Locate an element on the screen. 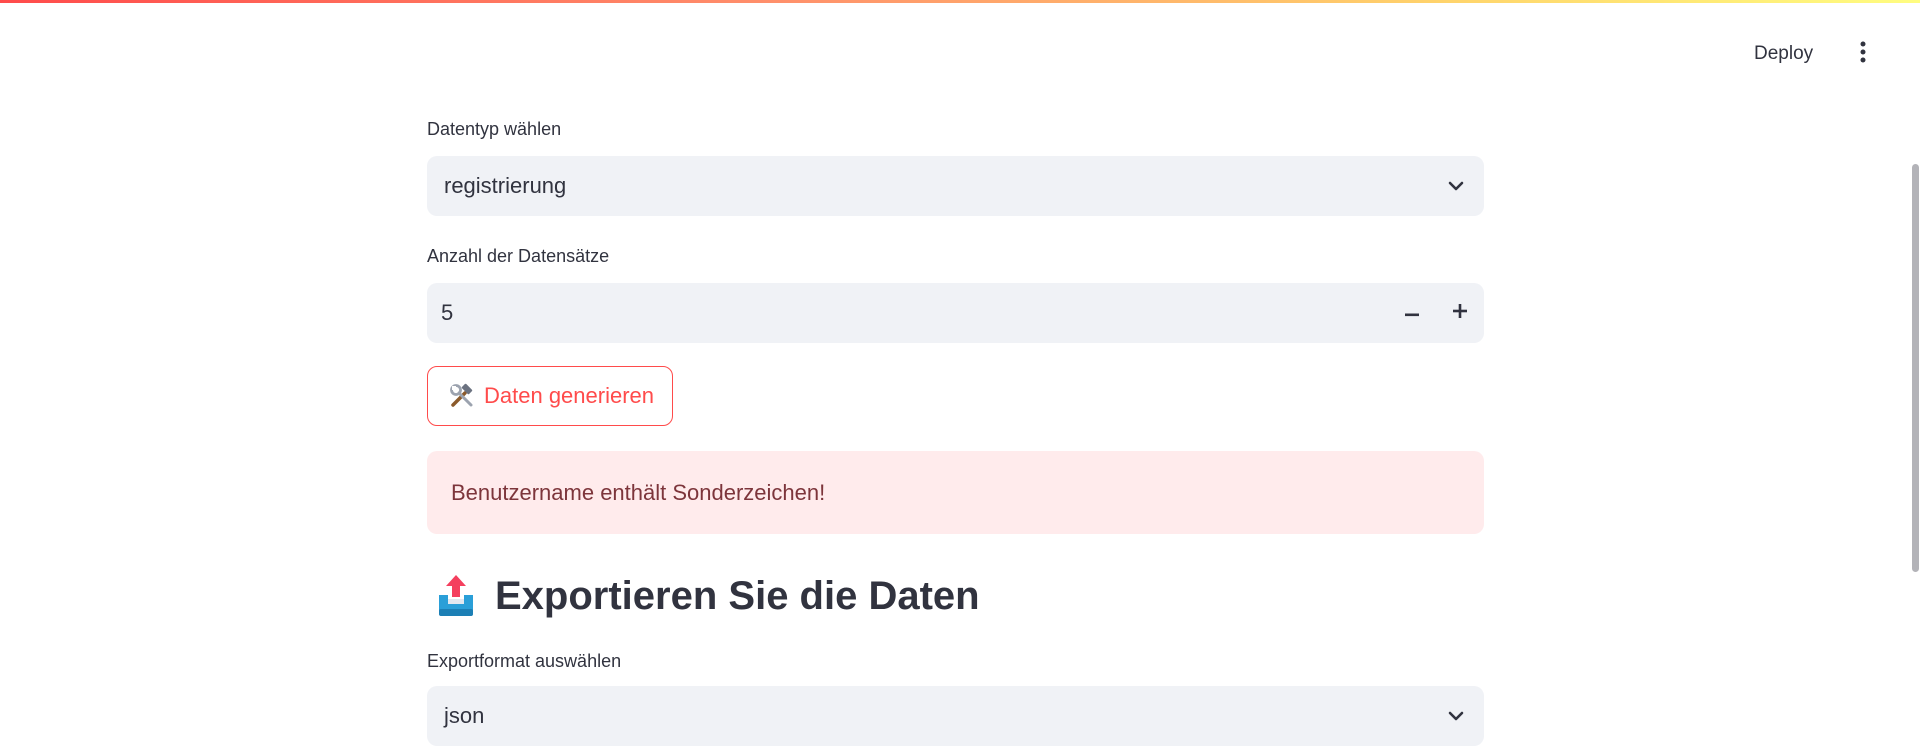 The image size is (1920, 749). datatype-select: registrierung is located at coordinates (955, 186).